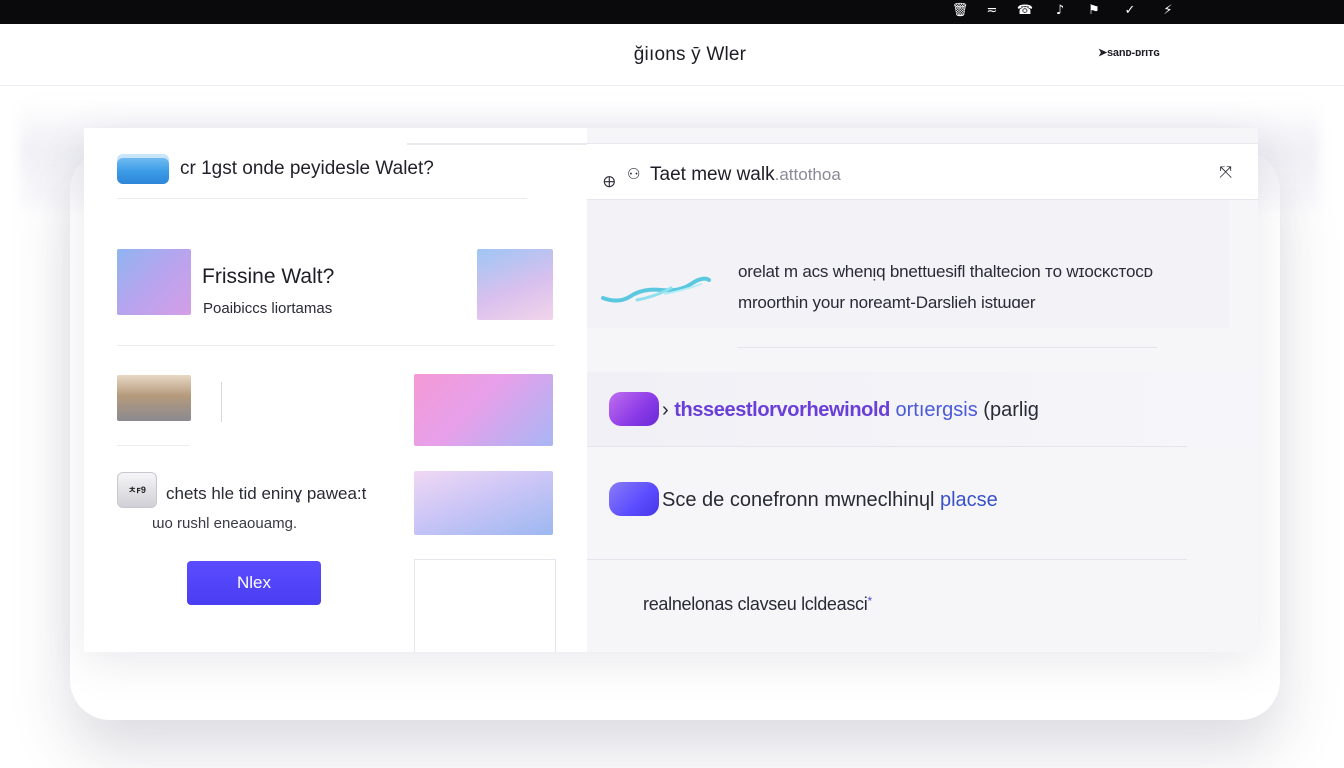  Describe the element at coordinates (268, 277) in the screenshot. I see `item-title: Frissine Walt?` at that location.